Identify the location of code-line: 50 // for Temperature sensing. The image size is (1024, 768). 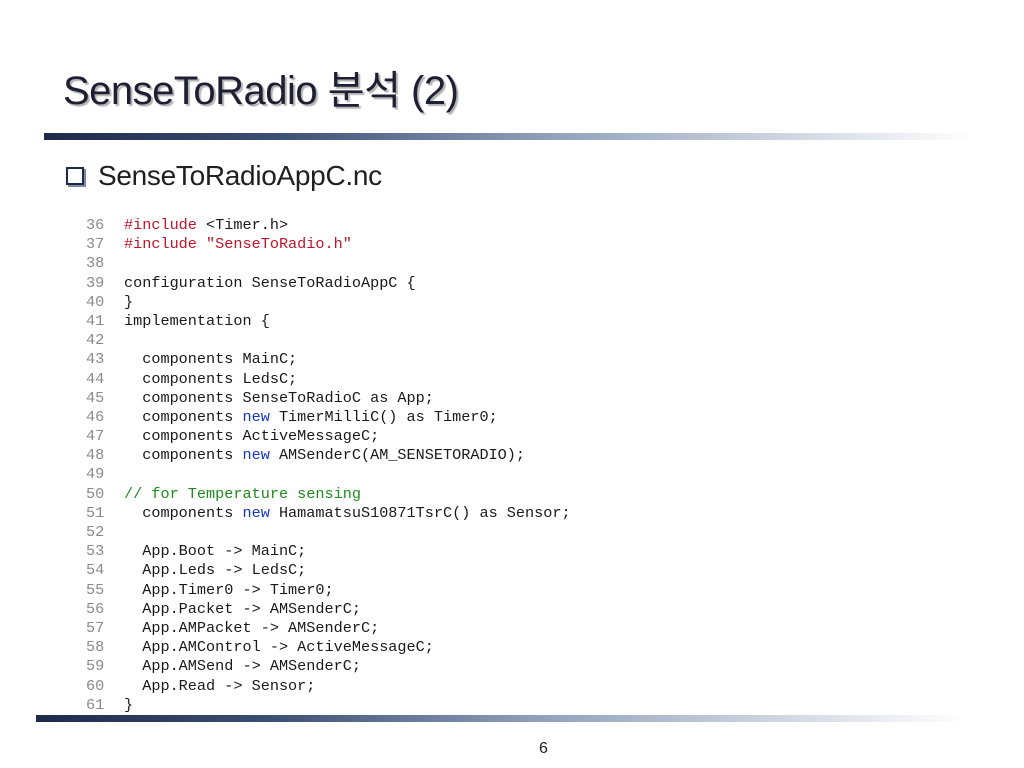
(424, 494).